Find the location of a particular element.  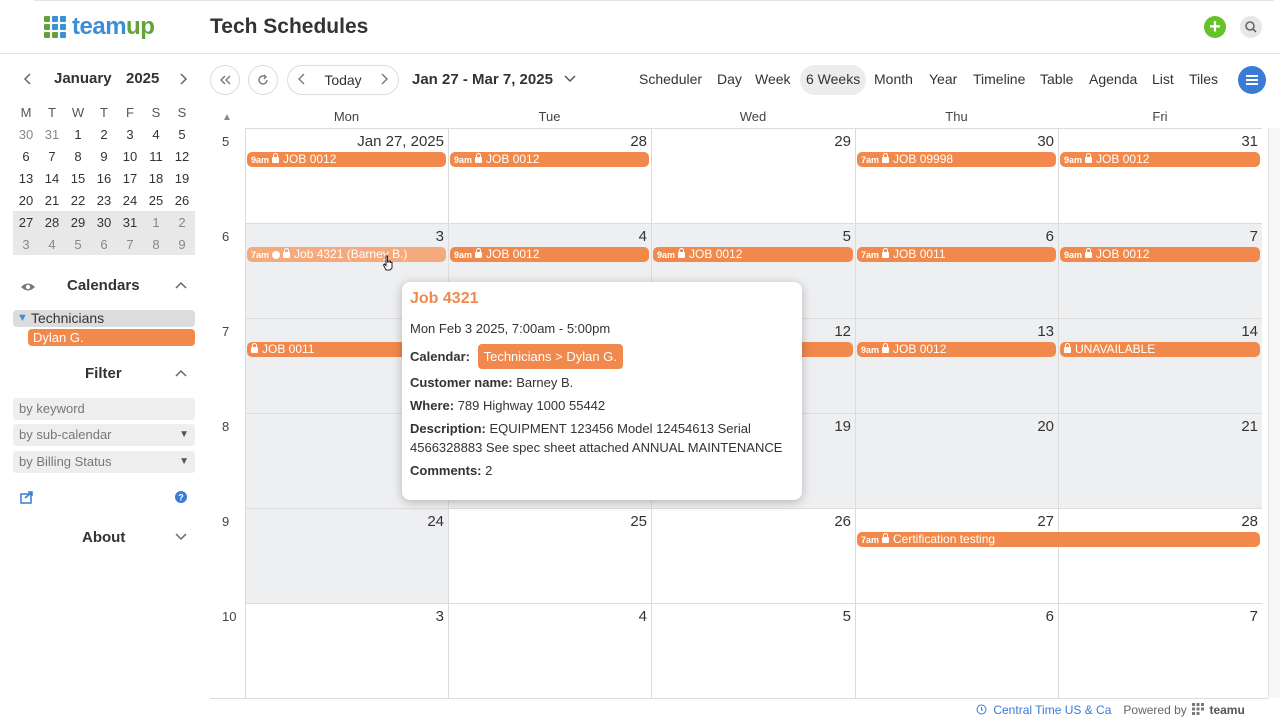

day-number: 20 is located at coordinates (1045, 426).